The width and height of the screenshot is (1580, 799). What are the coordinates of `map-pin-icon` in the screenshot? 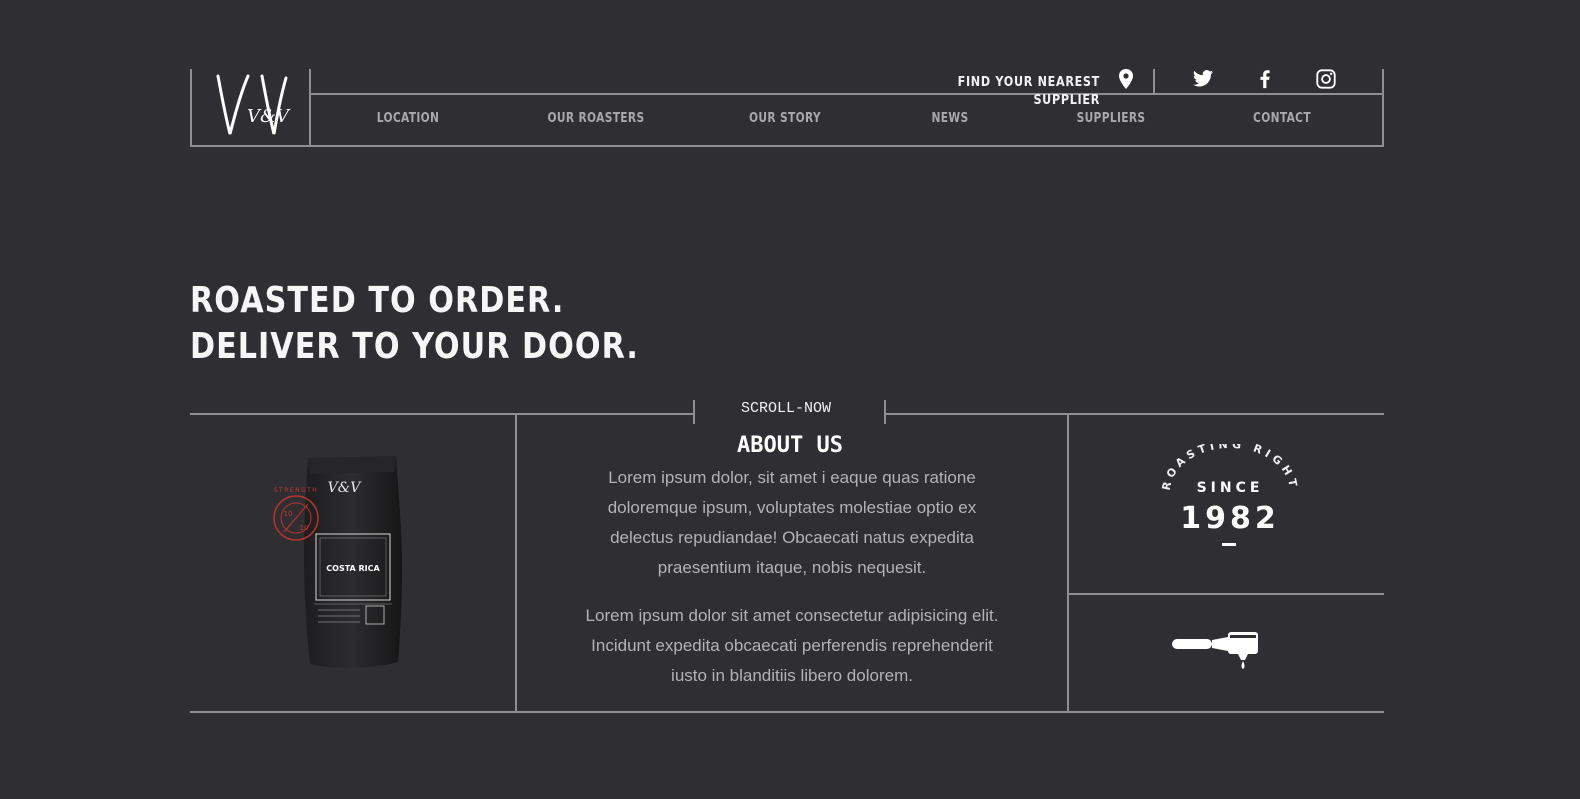 It's located at (1126, 79).